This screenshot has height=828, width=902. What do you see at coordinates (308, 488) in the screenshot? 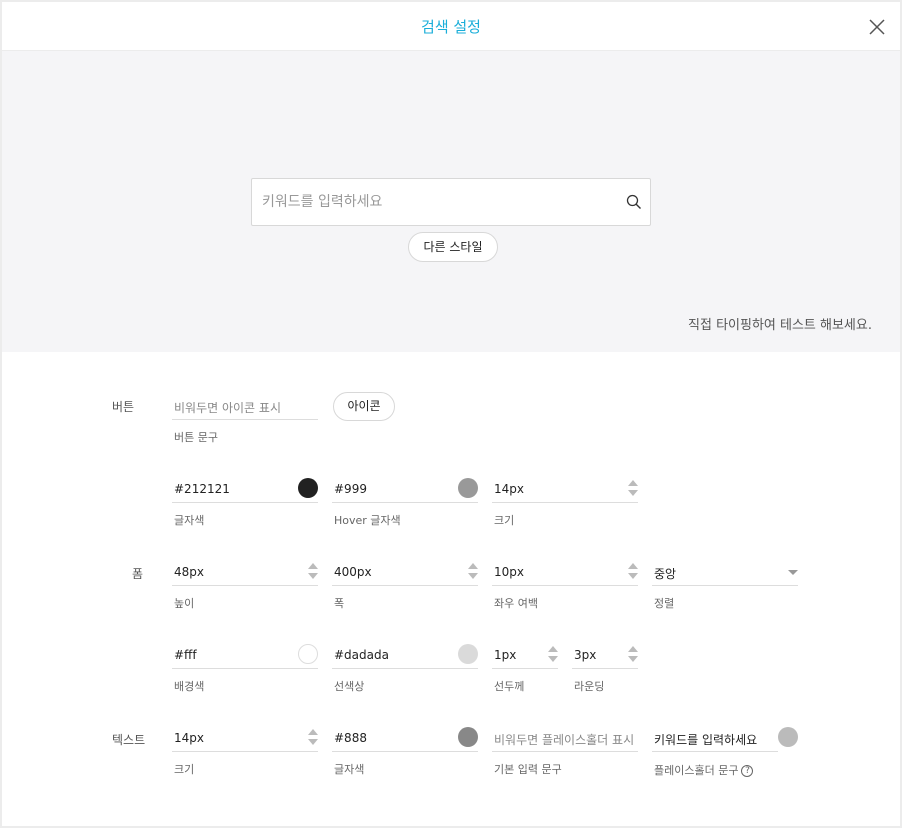
I see `button-text-color-swatch` at bounding box center [308, 488].